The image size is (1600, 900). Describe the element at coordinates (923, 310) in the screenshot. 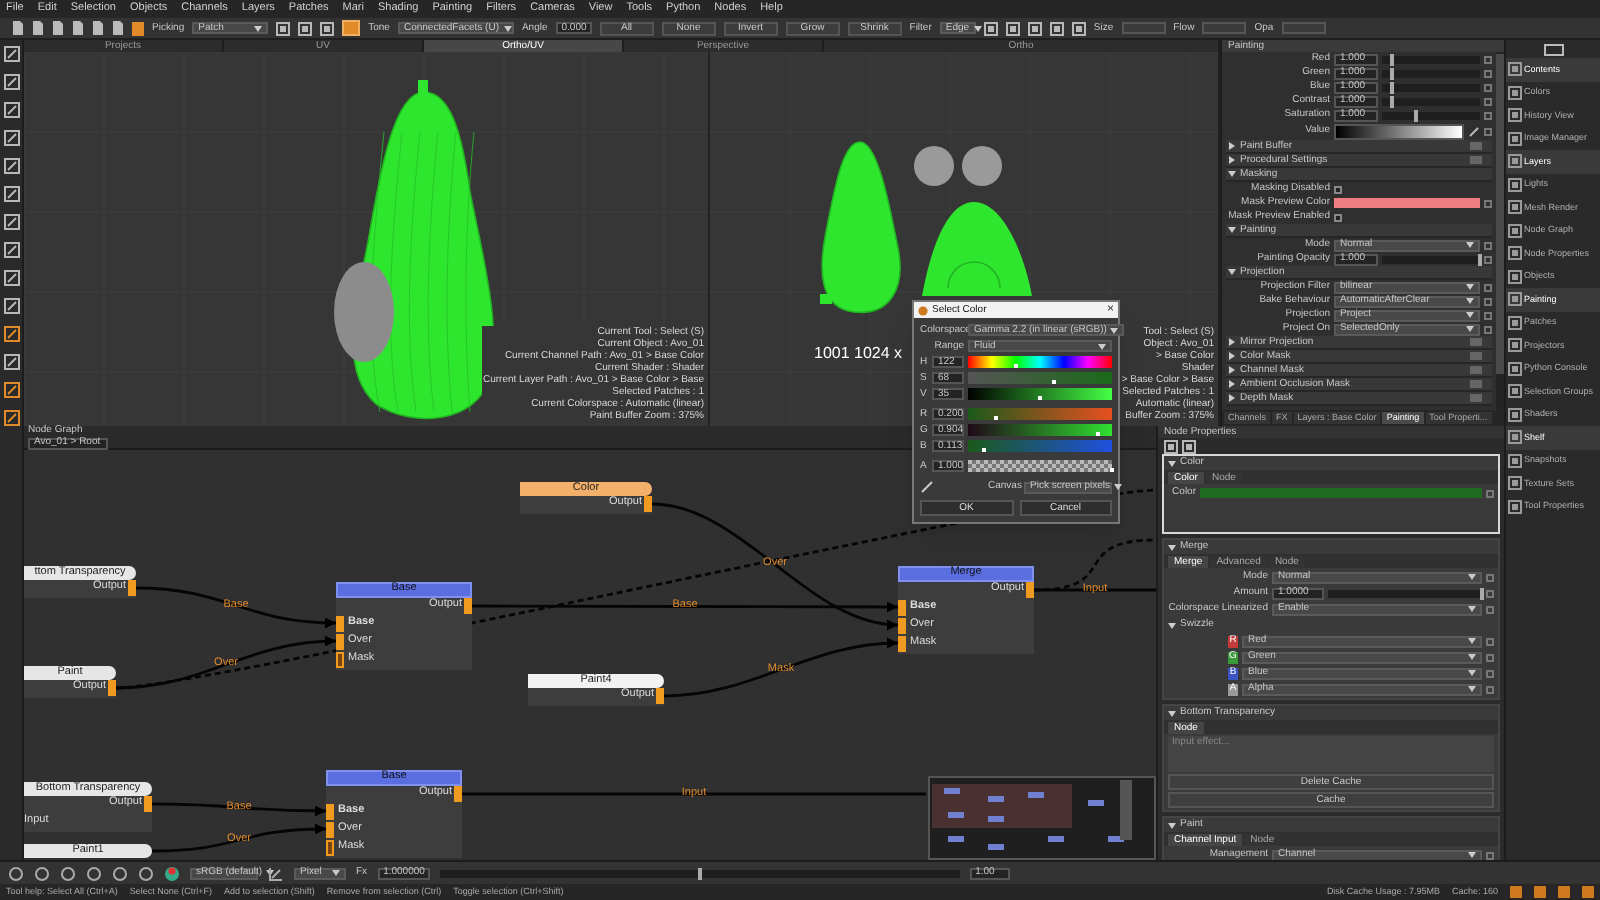

I see `app-icon` at that location.